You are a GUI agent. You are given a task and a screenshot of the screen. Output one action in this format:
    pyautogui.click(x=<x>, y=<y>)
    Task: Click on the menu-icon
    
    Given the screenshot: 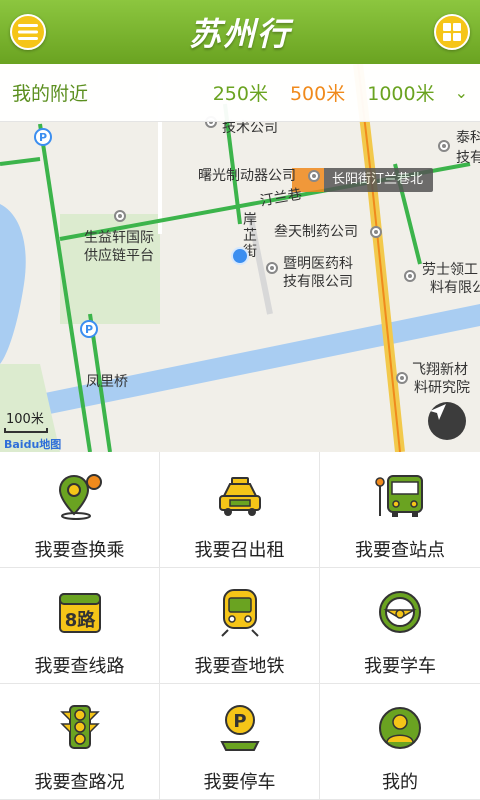 What is the action you would take?
    pyautogui.click(x=28, y=32)
    